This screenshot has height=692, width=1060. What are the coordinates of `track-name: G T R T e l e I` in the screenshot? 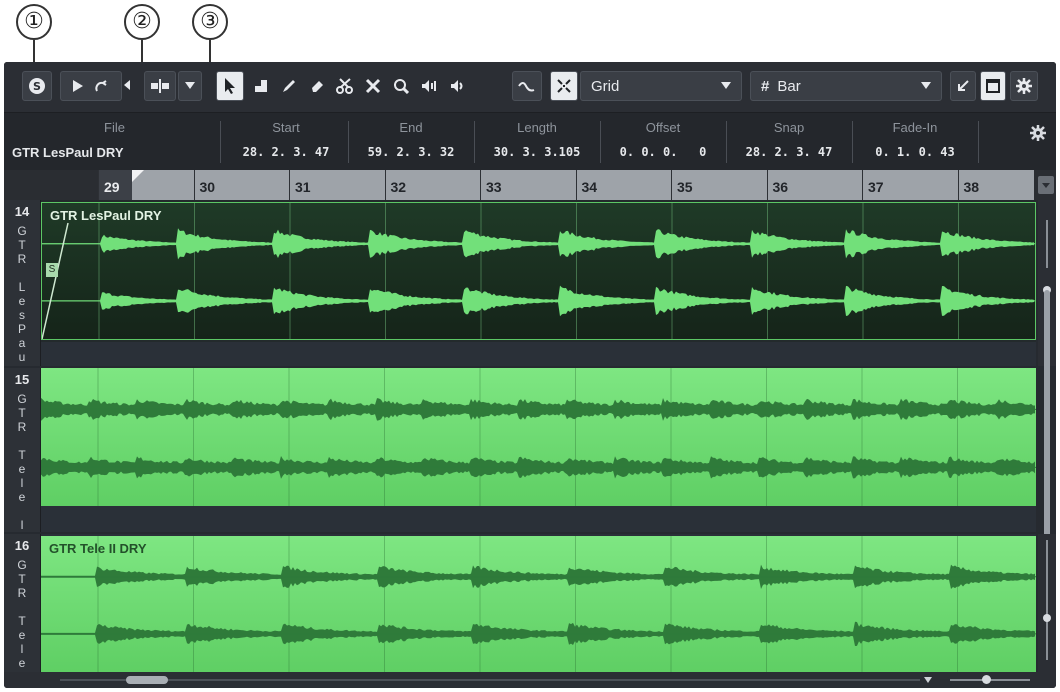 It's located at (22, 462).